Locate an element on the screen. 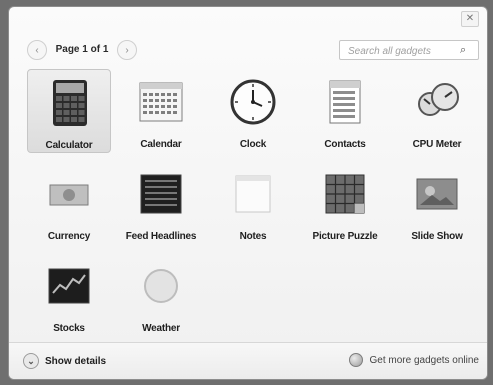 The image size is (493, 385). gadget-label: Feed Headlines is located at coordinates (161, 236).